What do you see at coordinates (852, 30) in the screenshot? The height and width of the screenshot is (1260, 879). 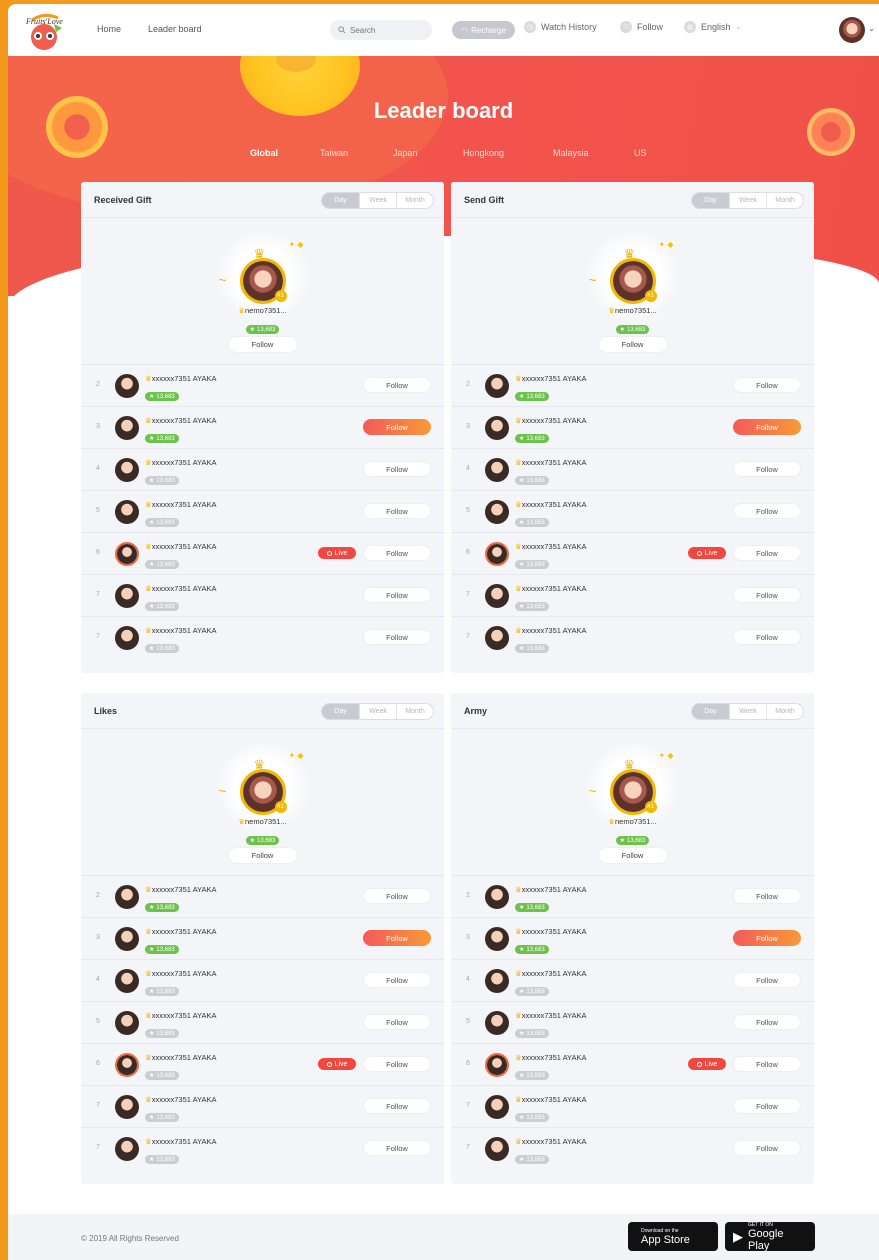 I see `user-avatar` at bounding box center [852, 30].